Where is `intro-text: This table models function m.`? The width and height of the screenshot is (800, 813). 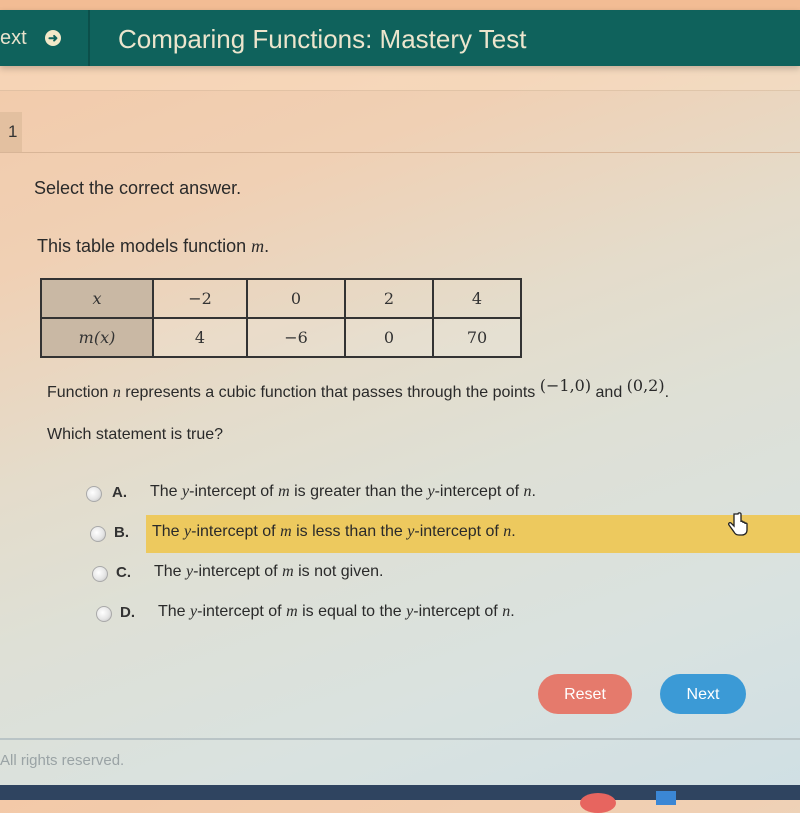 intro-text: This table models function m. is located at coordinates (153, 246).